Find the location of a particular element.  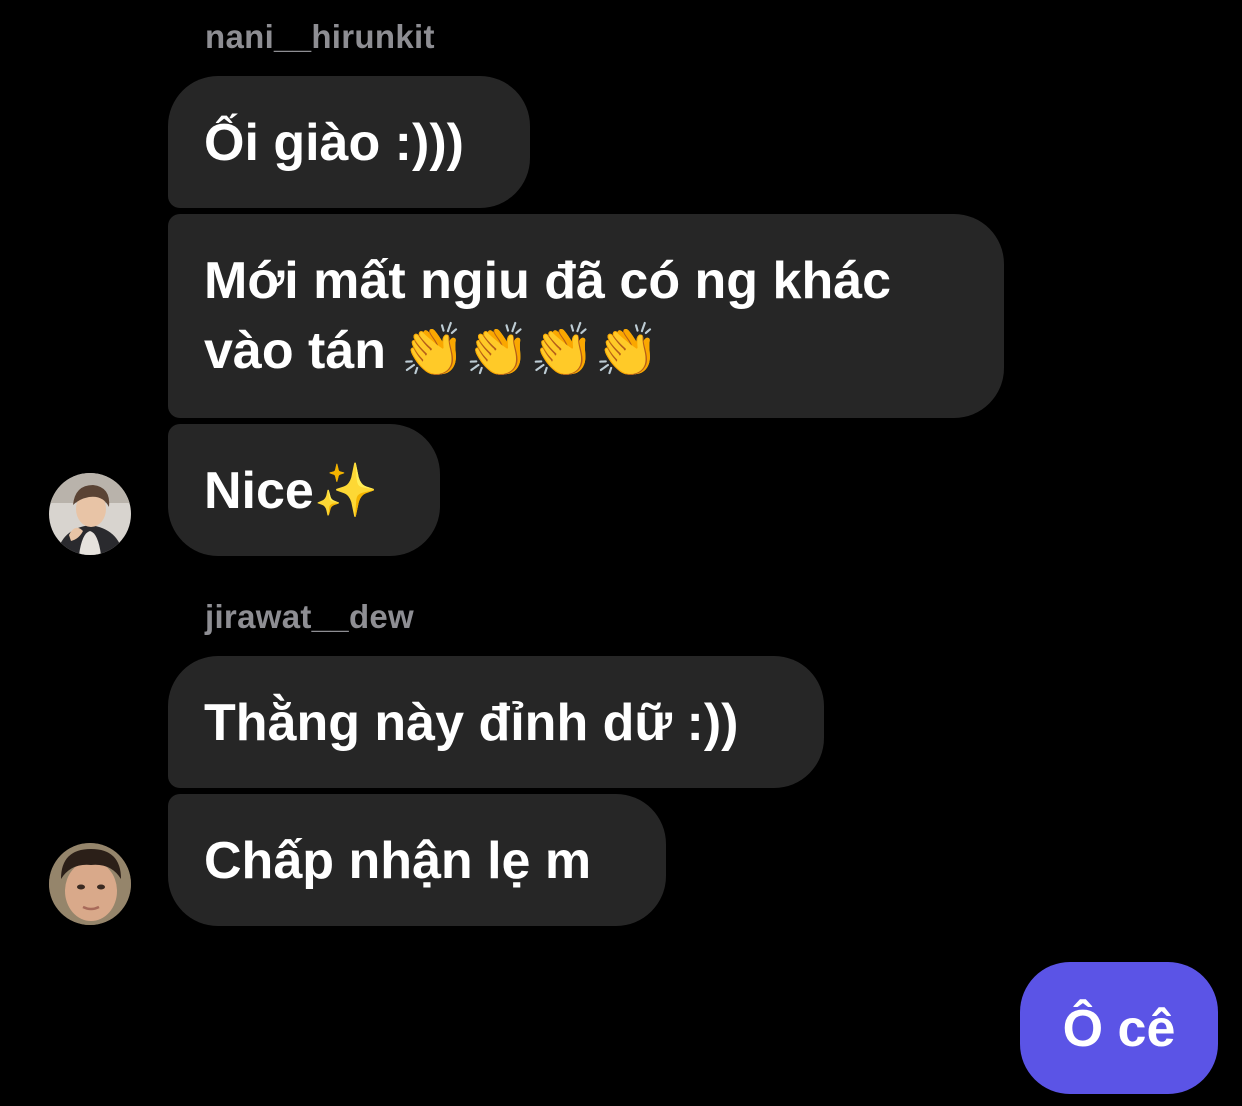

avatar-jirawat is located at coordinates (90, 884).